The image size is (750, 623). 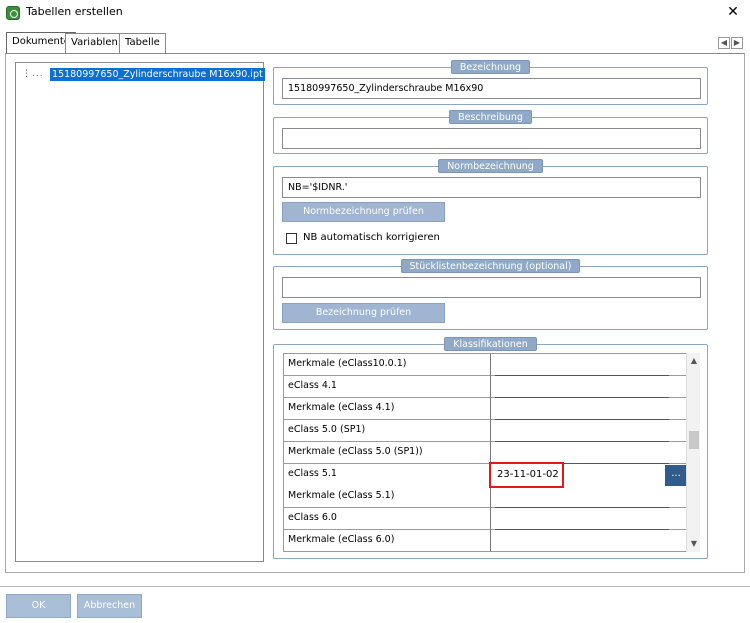 What do you see at coordinates (694, 440) in the screenshot?
I see `scroll-thumb` at bounding box center [694, 440].